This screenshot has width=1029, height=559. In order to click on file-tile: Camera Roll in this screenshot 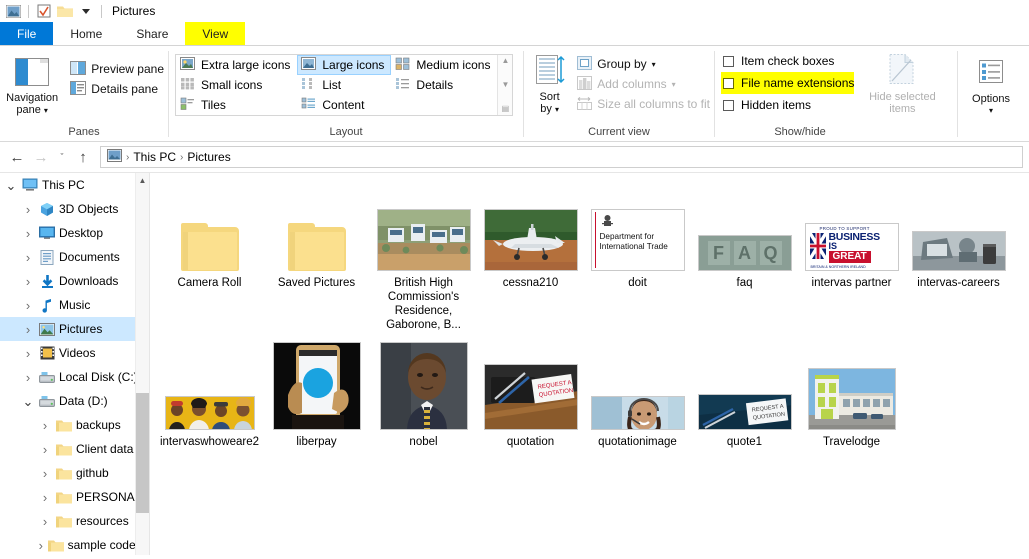, I will do `click(209, 238)`.